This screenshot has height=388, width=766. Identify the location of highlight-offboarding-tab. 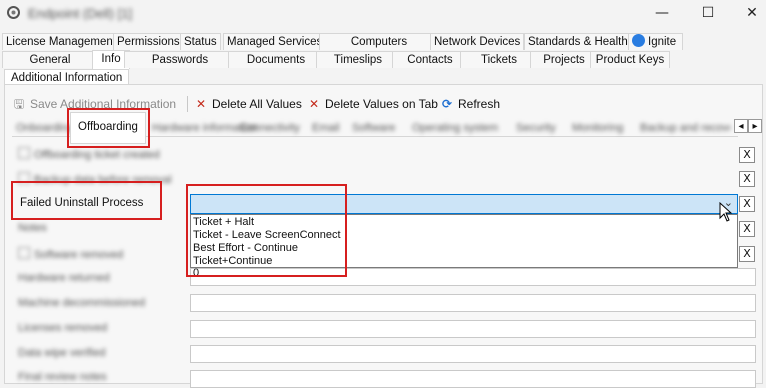
(108, 128).